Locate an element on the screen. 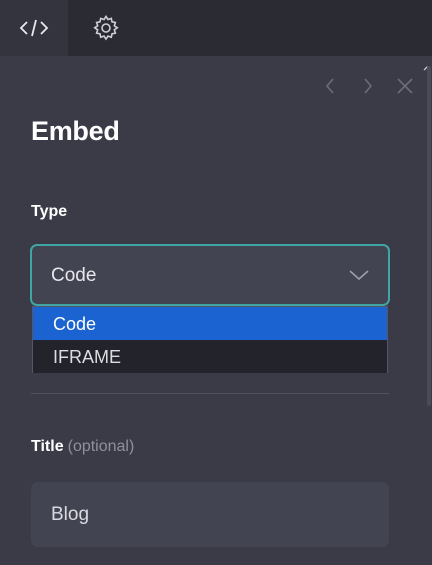 The image size is (432, 565). gear-icon is located at coordinates (106, 28).